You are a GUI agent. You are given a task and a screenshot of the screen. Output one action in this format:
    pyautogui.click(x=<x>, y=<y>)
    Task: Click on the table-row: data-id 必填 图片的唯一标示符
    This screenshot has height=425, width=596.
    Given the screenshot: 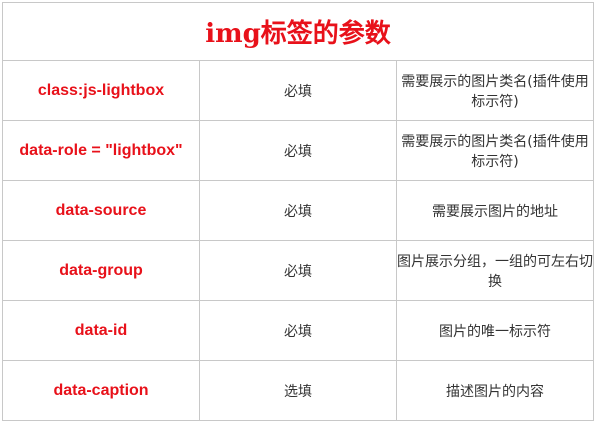 What is the action you would take?
    pyautogui.click(x=298, y=330)
    